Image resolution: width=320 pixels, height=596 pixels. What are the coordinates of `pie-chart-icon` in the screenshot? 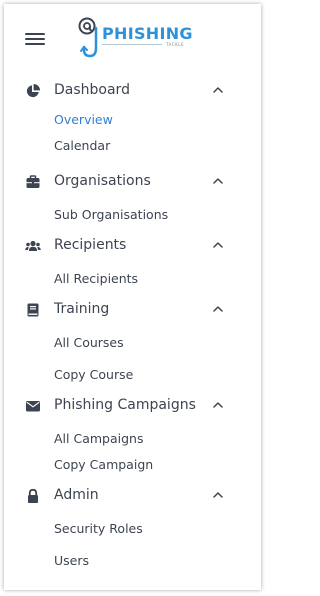 It's located at (33, 91).